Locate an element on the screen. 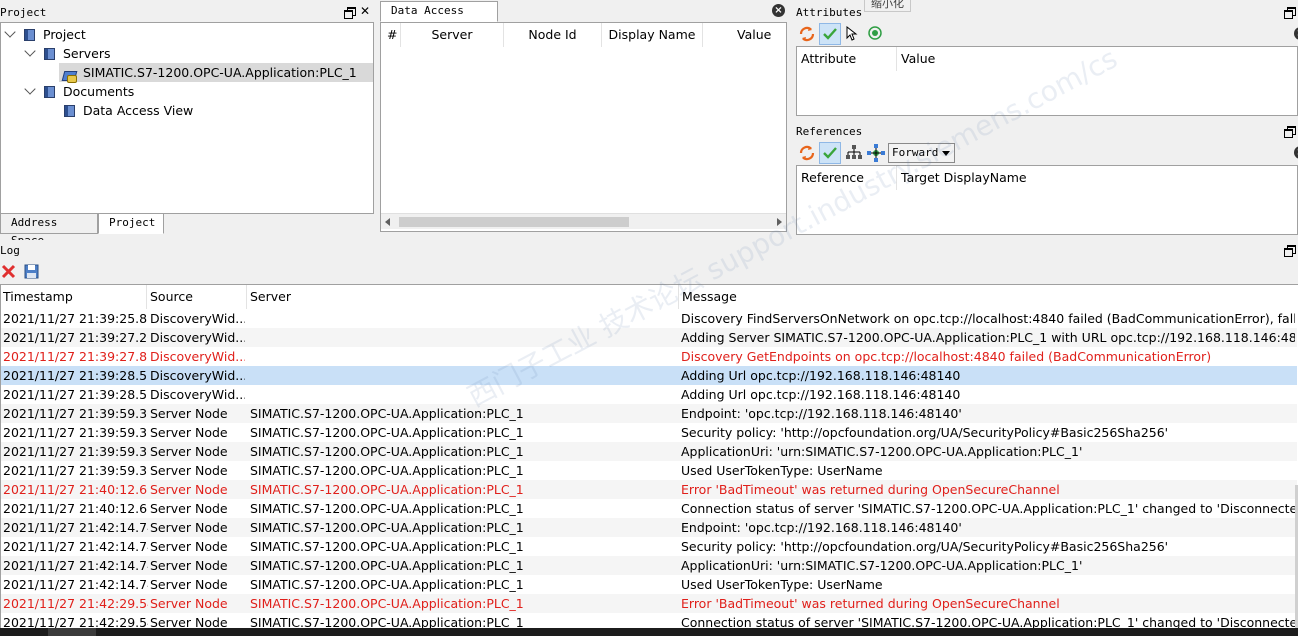 The image size is (1298, 636). horizontal-scrollbar is located at coordinates (583, 221).